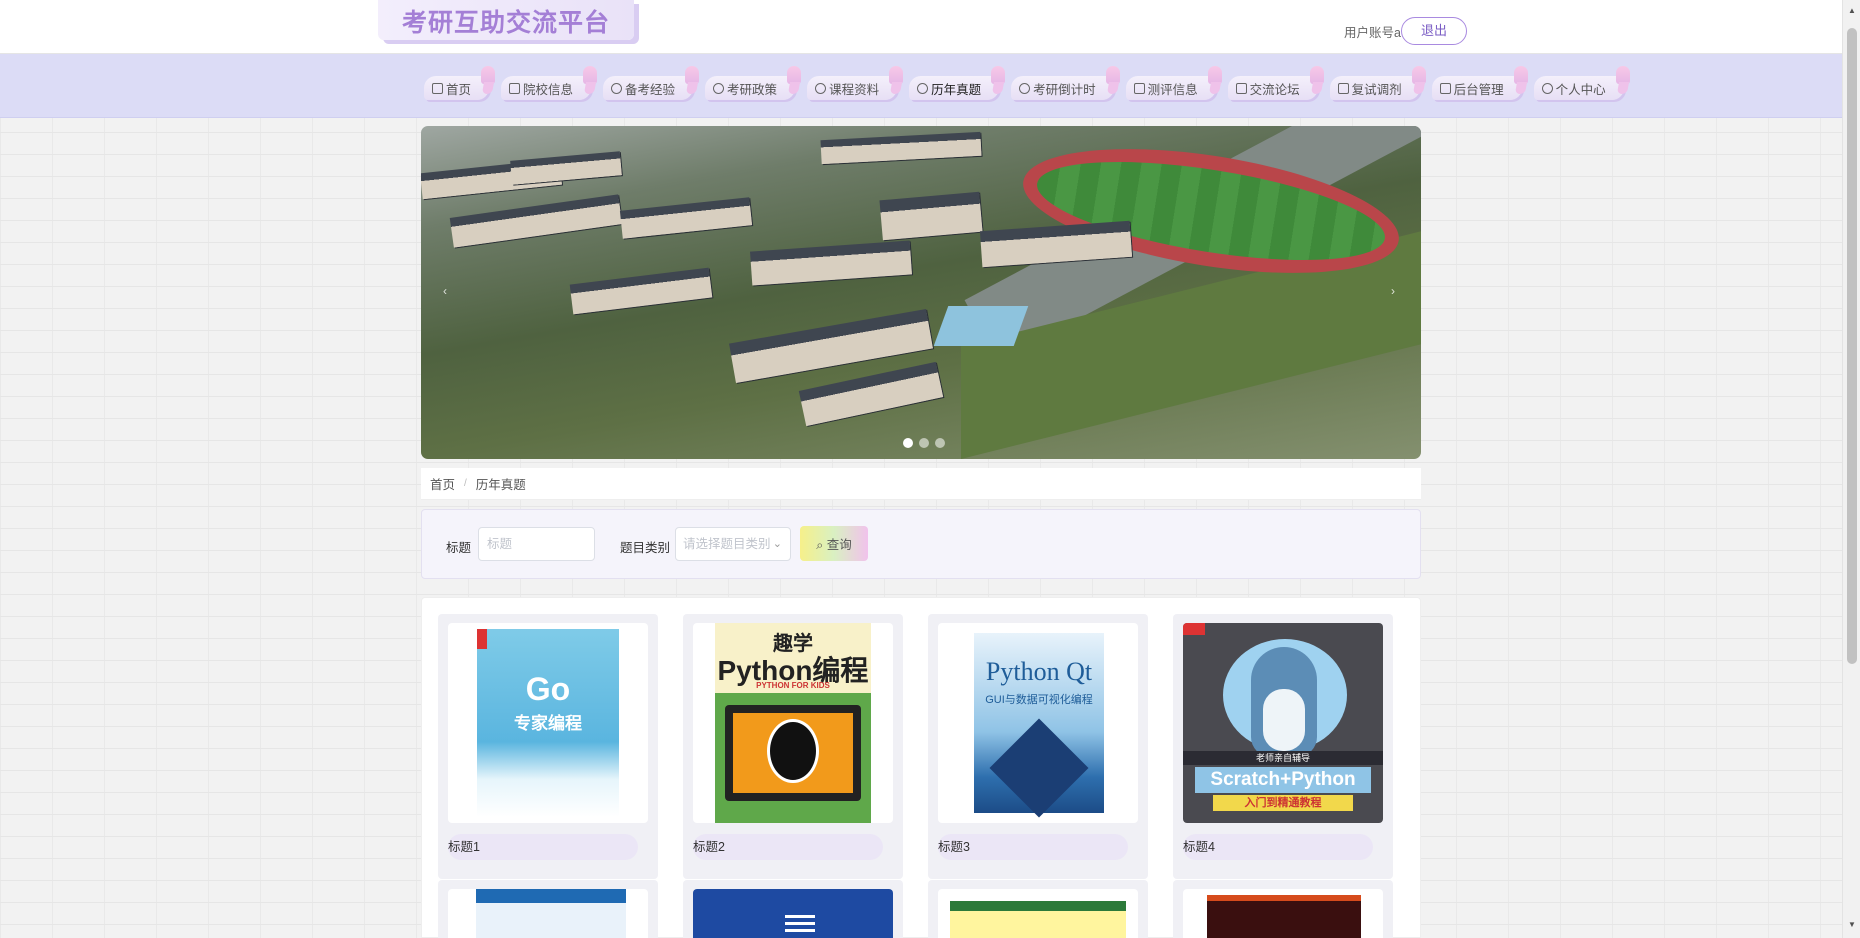 This screenshot has height=938, width=1860. I want to click on breadcrumb-home: 首页, so click(442, 483).